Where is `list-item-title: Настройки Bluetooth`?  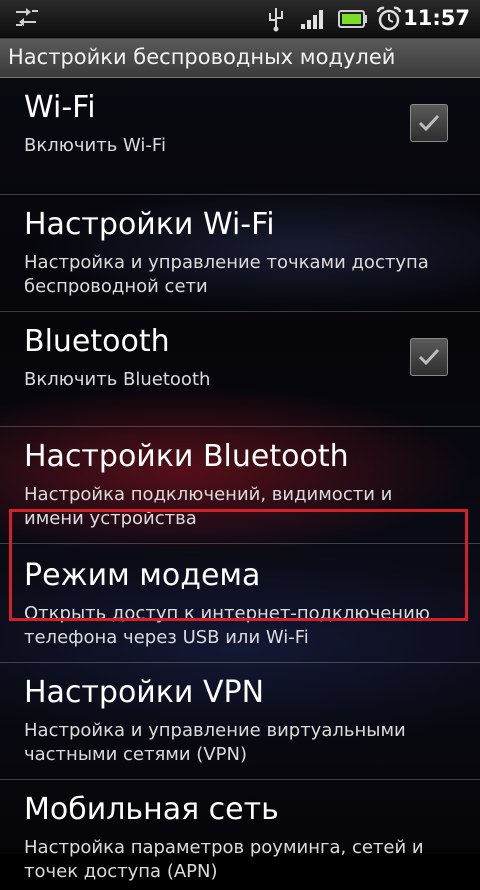 list-item-title: Настройки Bluetooth is located at coordinates (186, 456).